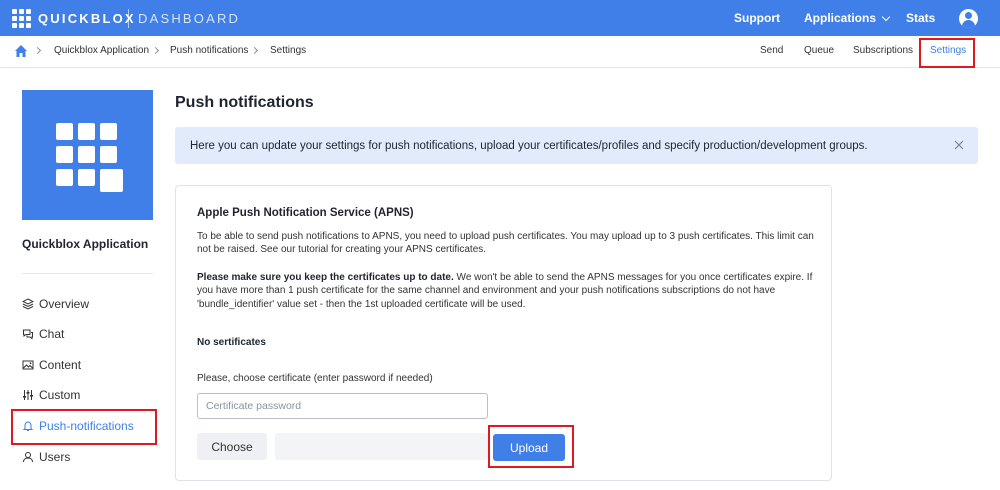 This screenshot has height=490, width=1000. What do you see at coordinates (64, 304) in the screenshot?
I see `sidebar-item-label: Overview` at bounding box center [64, 304].